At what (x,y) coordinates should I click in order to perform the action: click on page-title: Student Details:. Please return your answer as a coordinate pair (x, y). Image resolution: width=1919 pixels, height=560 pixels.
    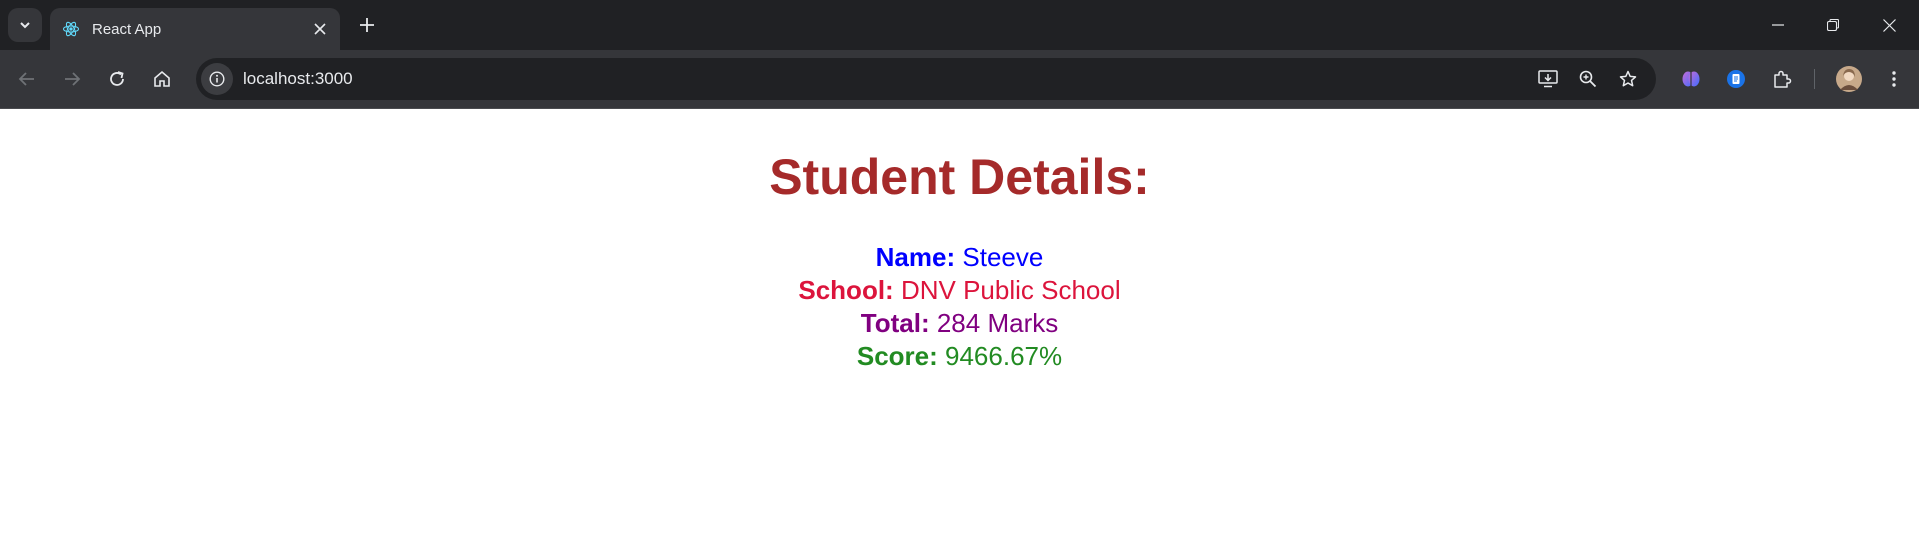
    Looking at the image, I should click on (959, 177).